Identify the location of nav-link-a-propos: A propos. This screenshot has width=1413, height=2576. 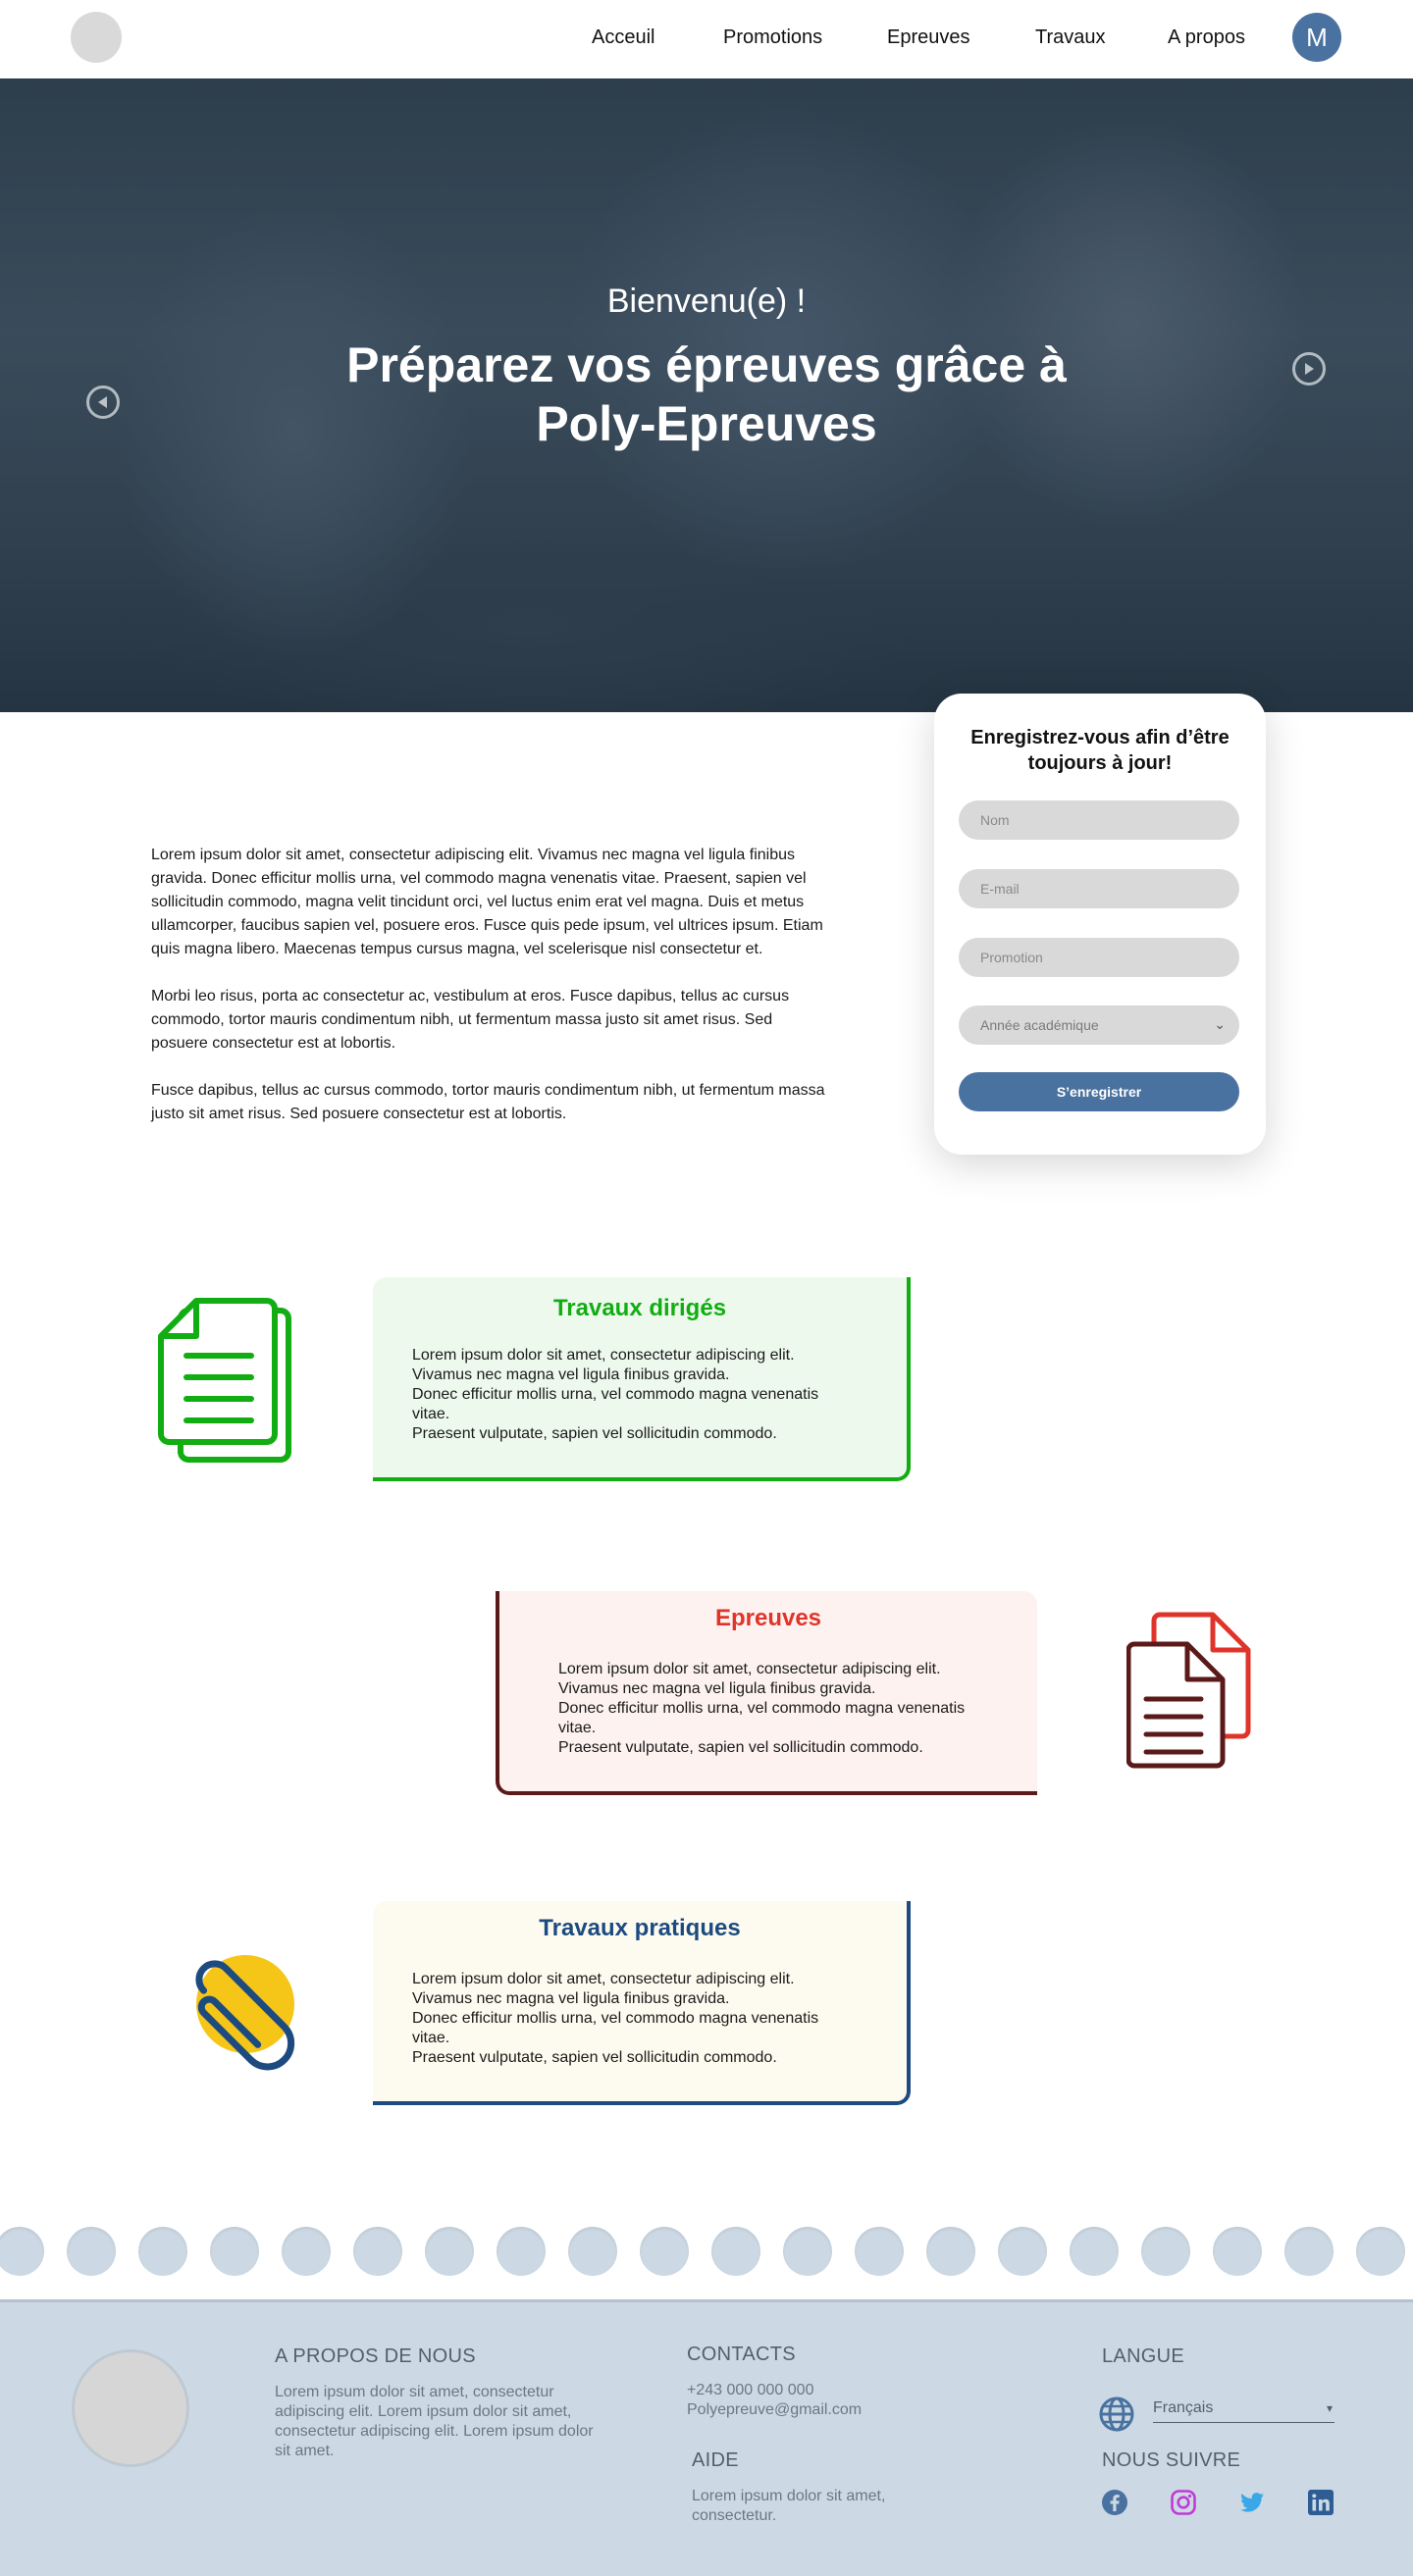
(1206, 37).